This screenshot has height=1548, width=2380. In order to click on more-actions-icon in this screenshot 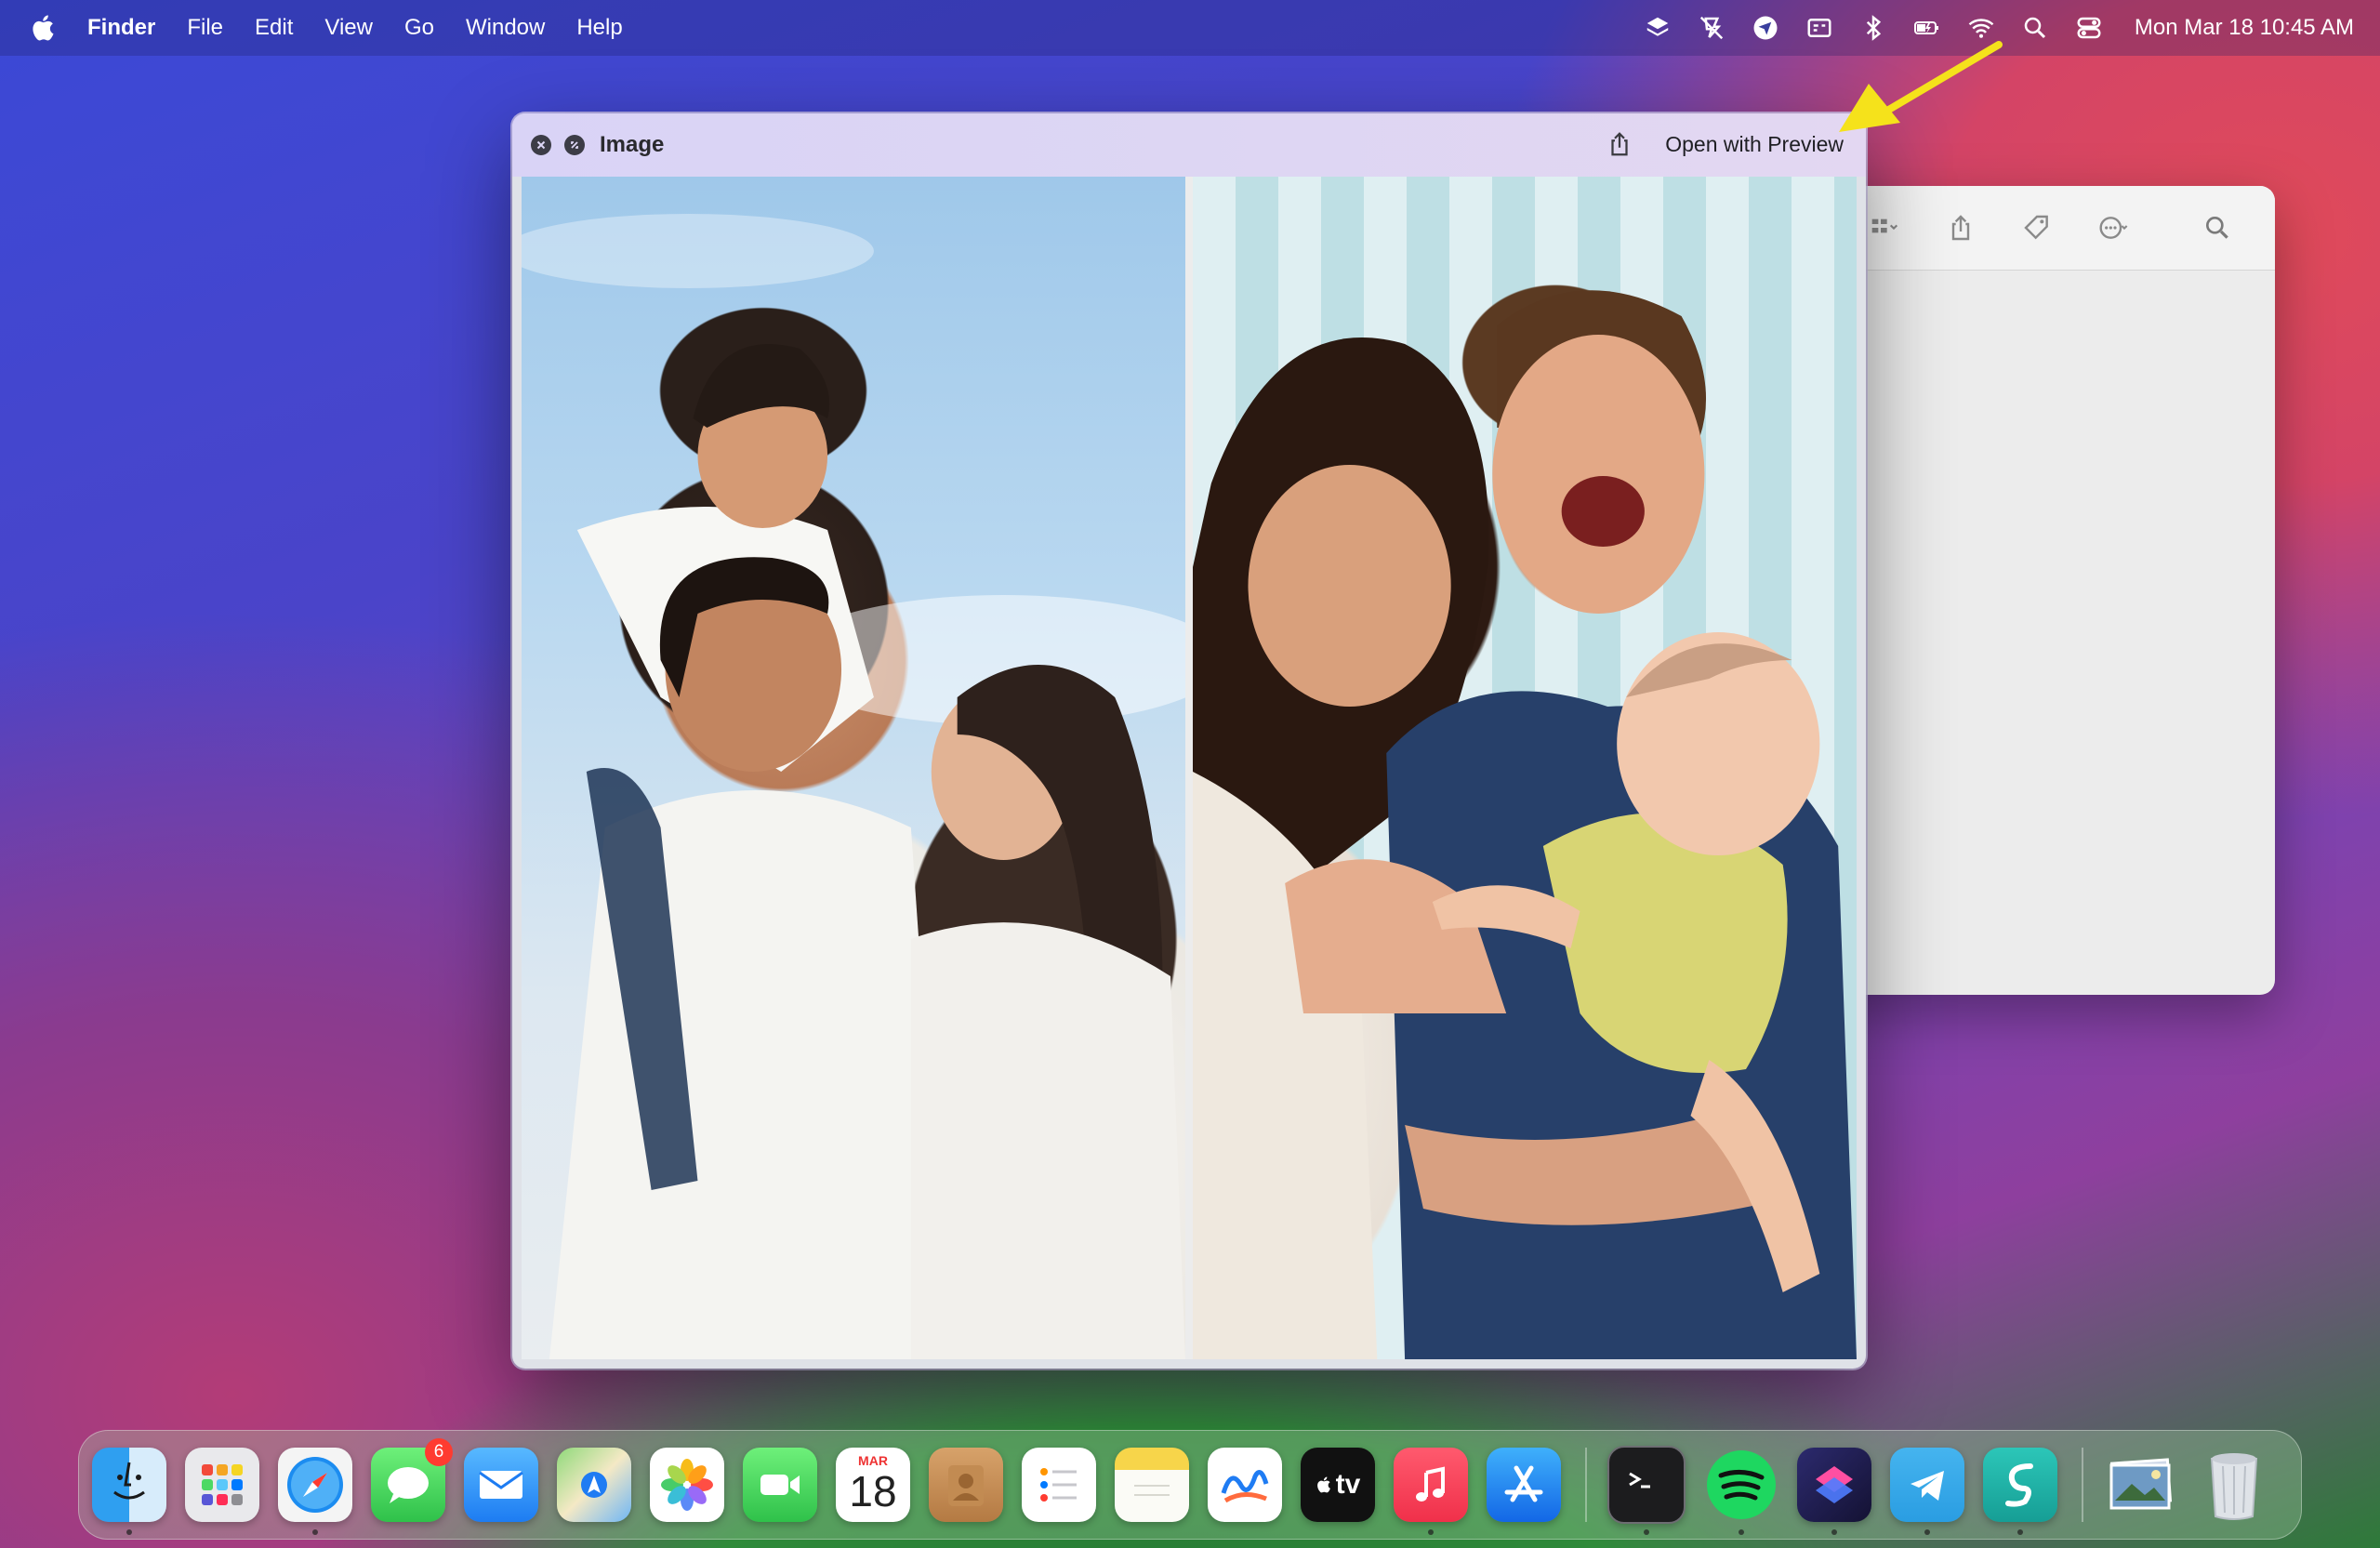, I will do `click(2113, 228)`.